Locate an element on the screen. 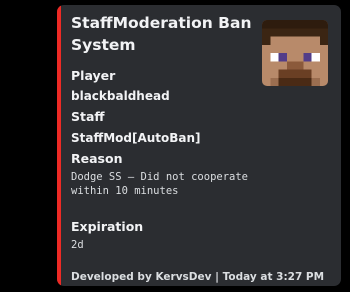 The image size is (350, 292). embed-accent-bar is located at coordinates (59, 145).